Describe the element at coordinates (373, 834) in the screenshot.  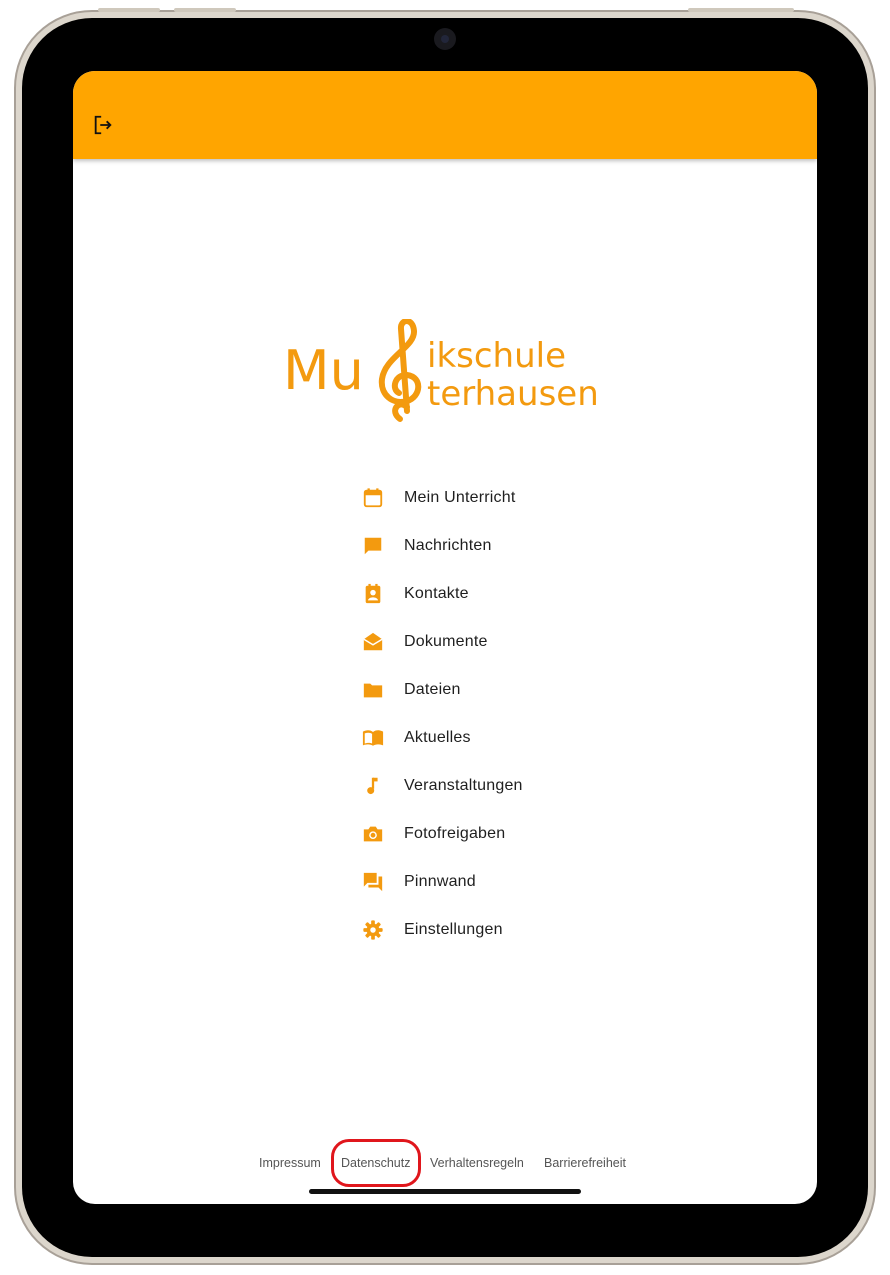
I see `camera-icon` at that location.